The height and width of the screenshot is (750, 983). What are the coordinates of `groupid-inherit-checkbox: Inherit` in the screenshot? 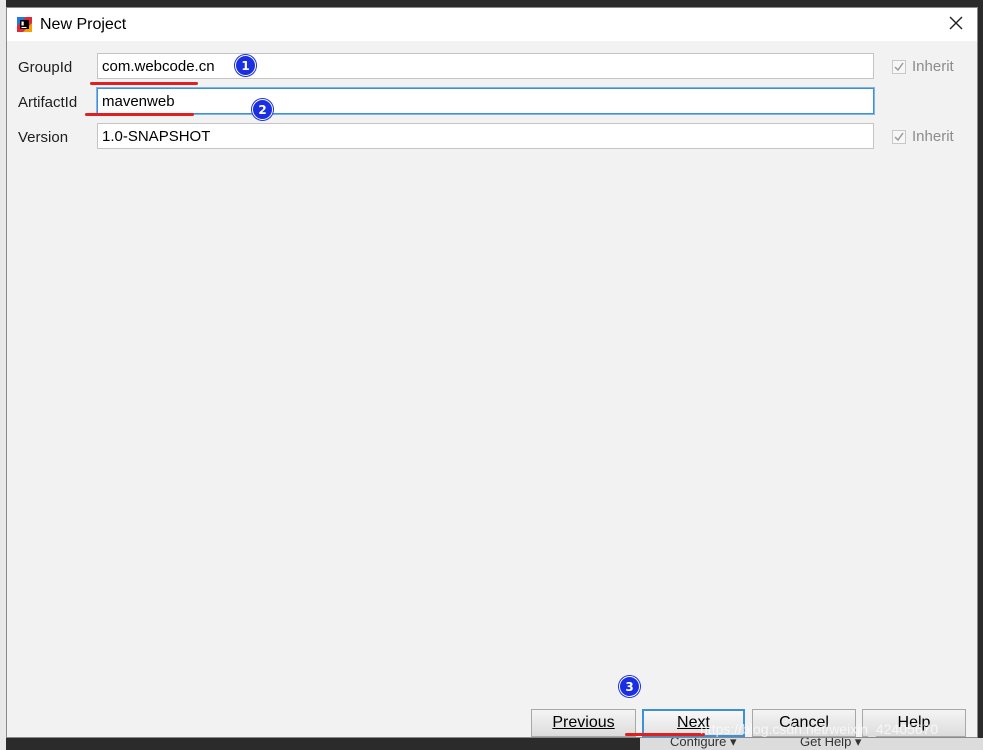 It's located at (923, 66).